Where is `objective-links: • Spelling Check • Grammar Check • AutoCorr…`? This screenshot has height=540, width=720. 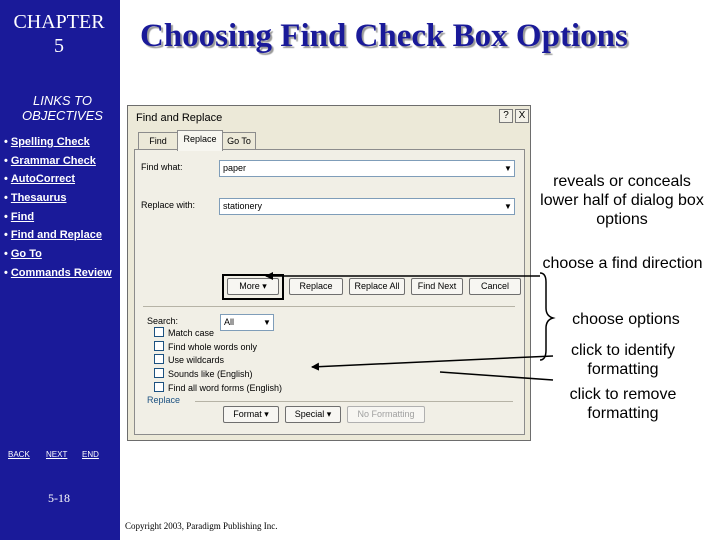
objective-links: • Spelling Check • Grammar Check • AutoCorr… is located at coordinates (58, 208).